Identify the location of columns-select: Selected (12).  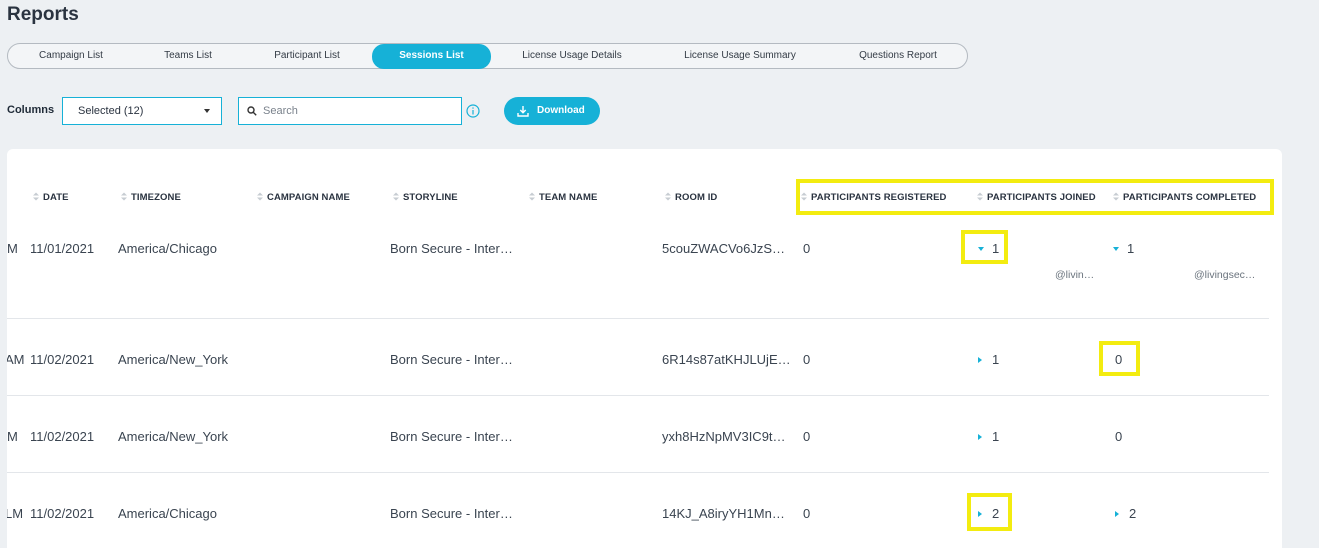
(142, 111).